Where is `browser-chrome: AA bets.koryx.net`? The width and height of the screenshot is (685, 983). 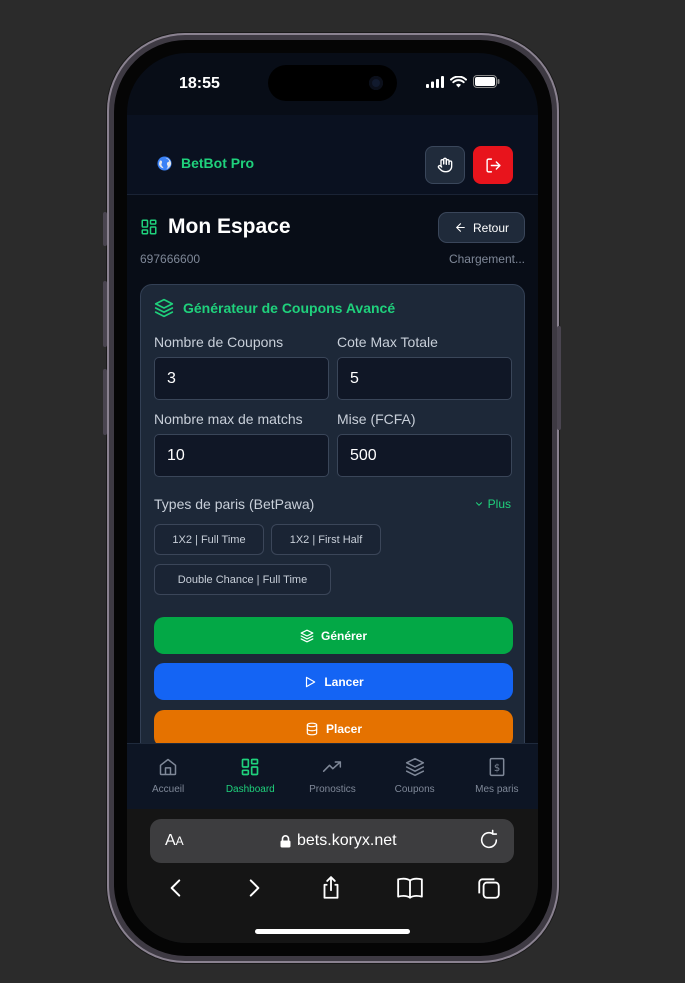 browser-chrome: AA bets.koryx.net is located at coordinates (332, 876).